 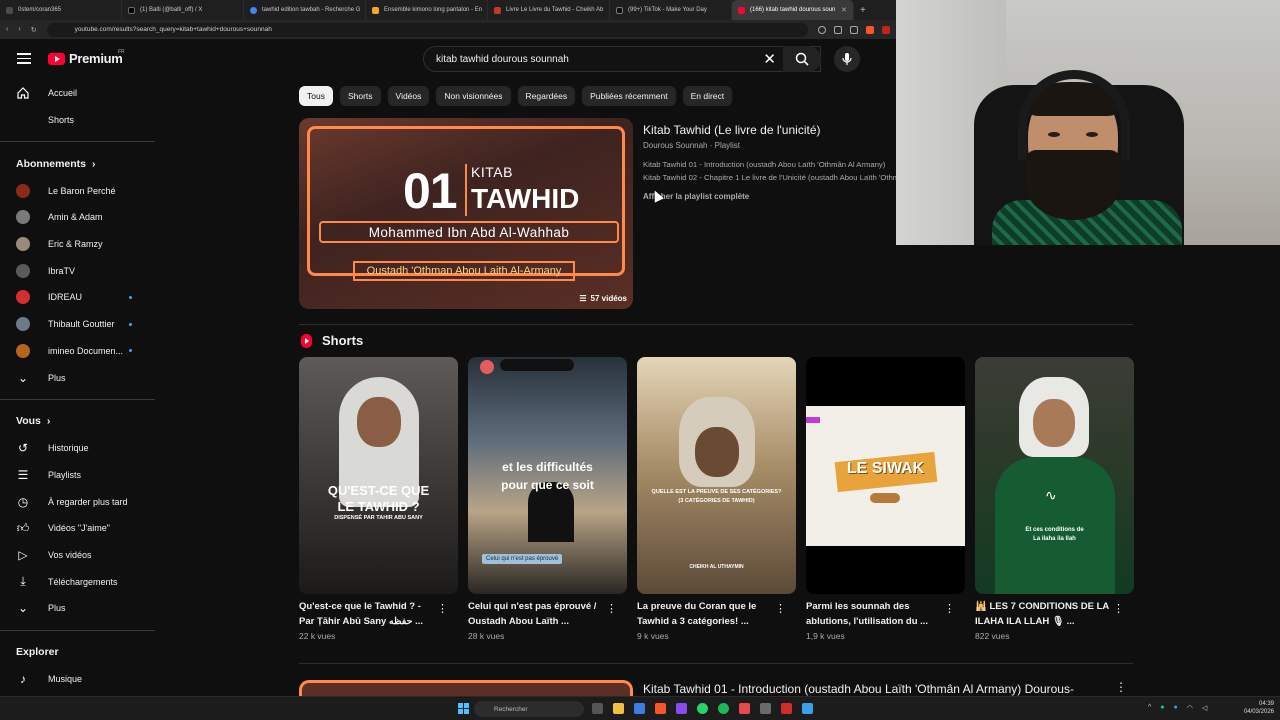 What do you see at coordinates (360, 96) in the screenshot?
I see `chip-shorts: Shorts` at bounding box center [360, 96].